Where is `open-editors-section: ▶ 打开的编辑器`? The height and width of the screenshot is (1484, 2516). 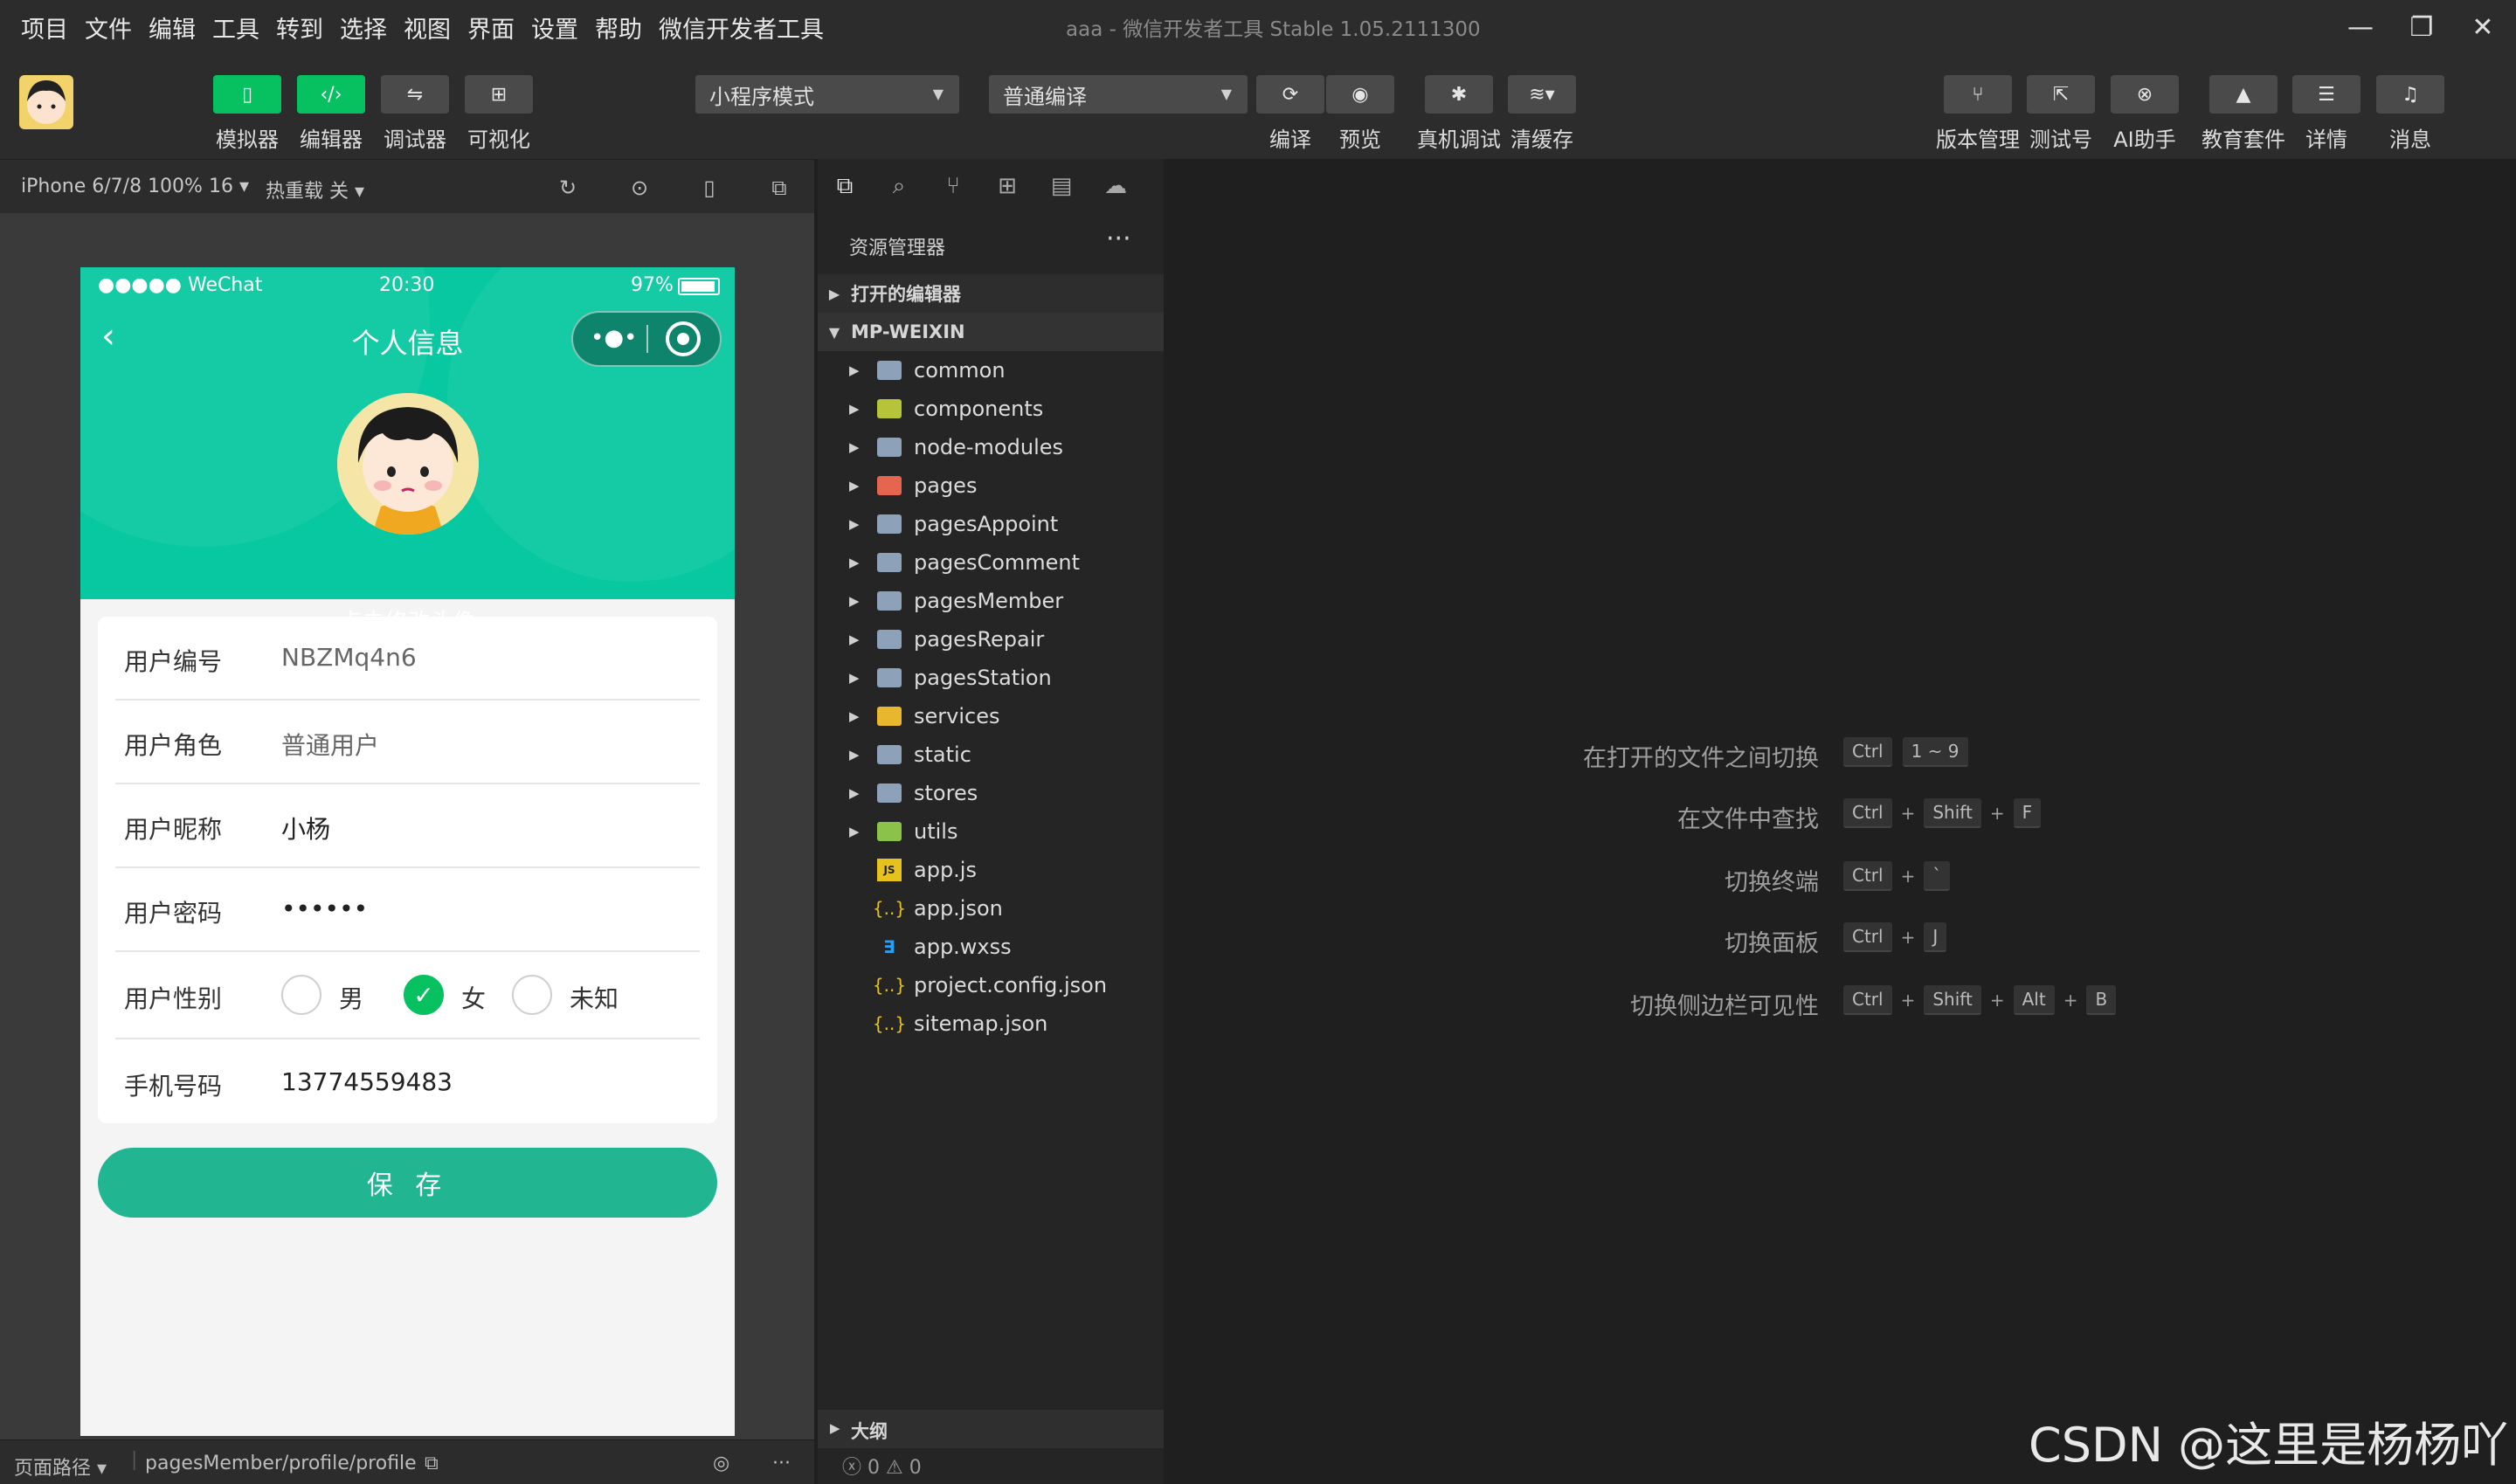
open-editors-section: ▶ 打开的编辑器 is located at coordinates (991, 293).